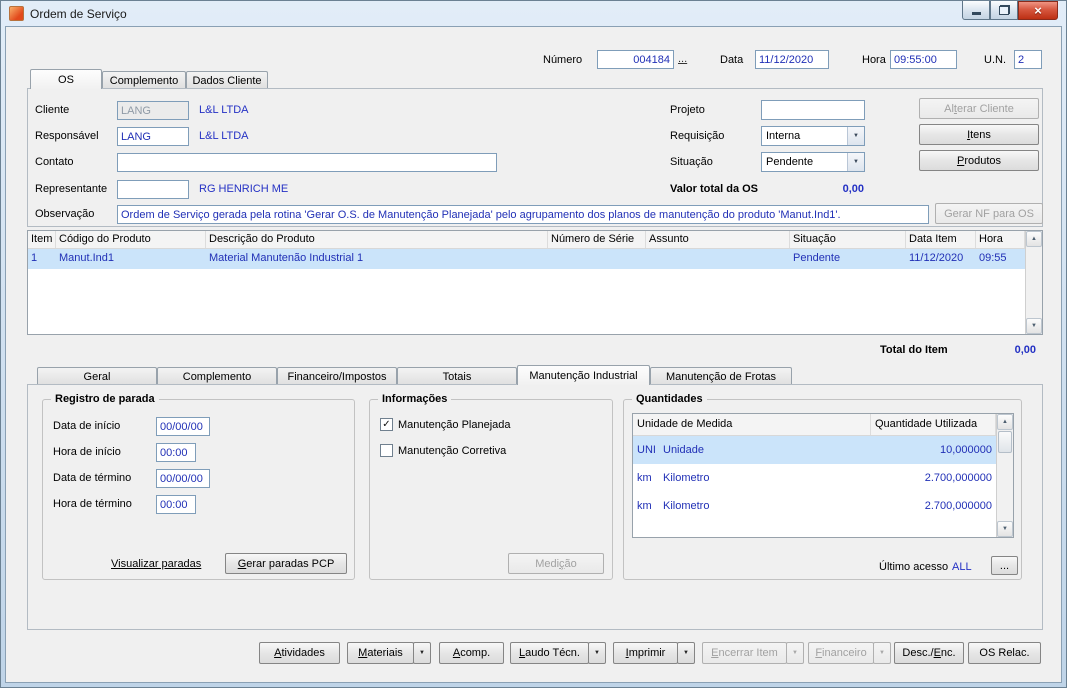 Image resolution: width=1067 pixels, height=688 pixels. What do you see at coordinates (979, 134) in the screenshot?
I see `itens-button: Itens` at bounding box center [979, 134].